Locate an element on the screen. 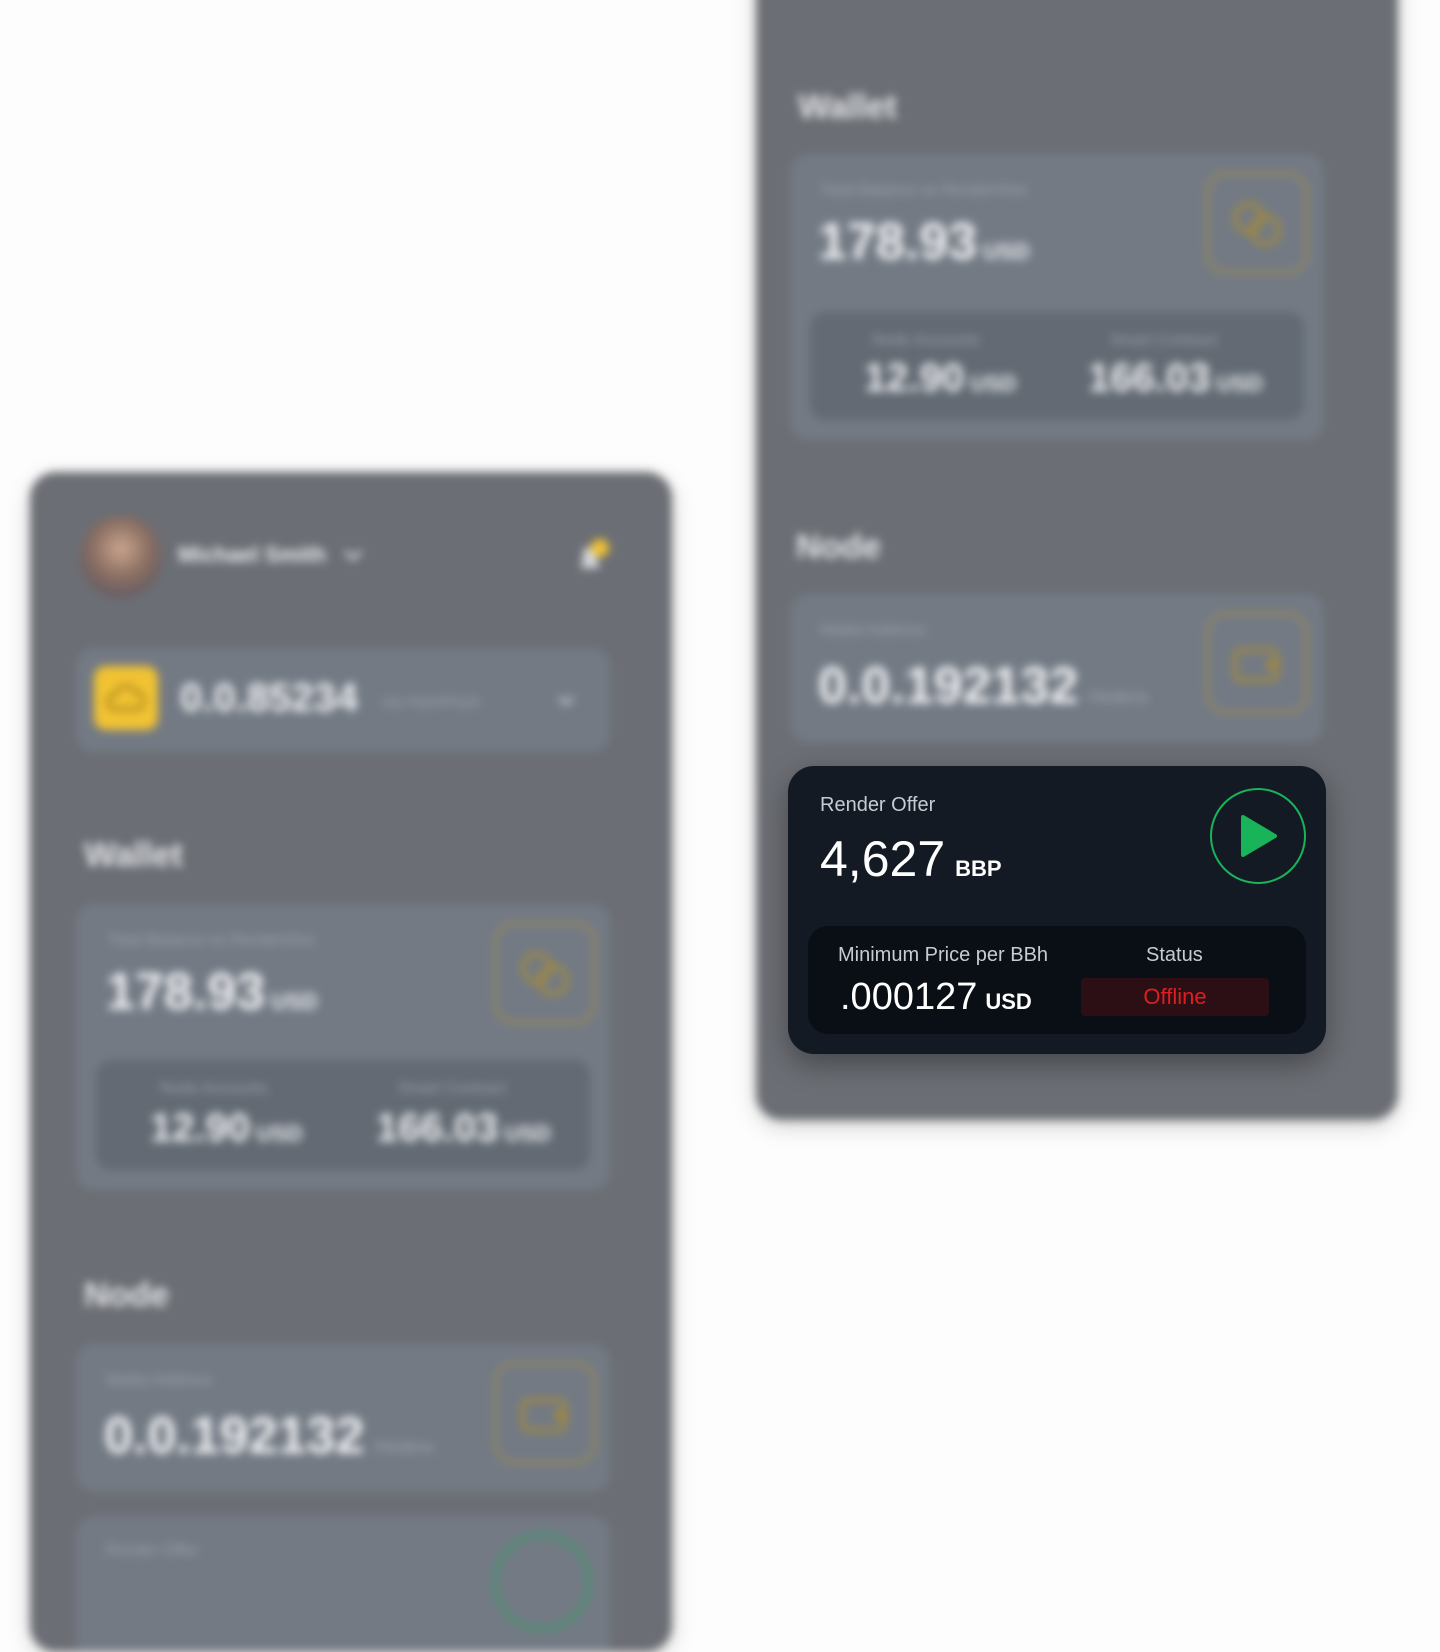  balance-card: 0.0.85234 via HashPack is located at coordinates (343, 700).